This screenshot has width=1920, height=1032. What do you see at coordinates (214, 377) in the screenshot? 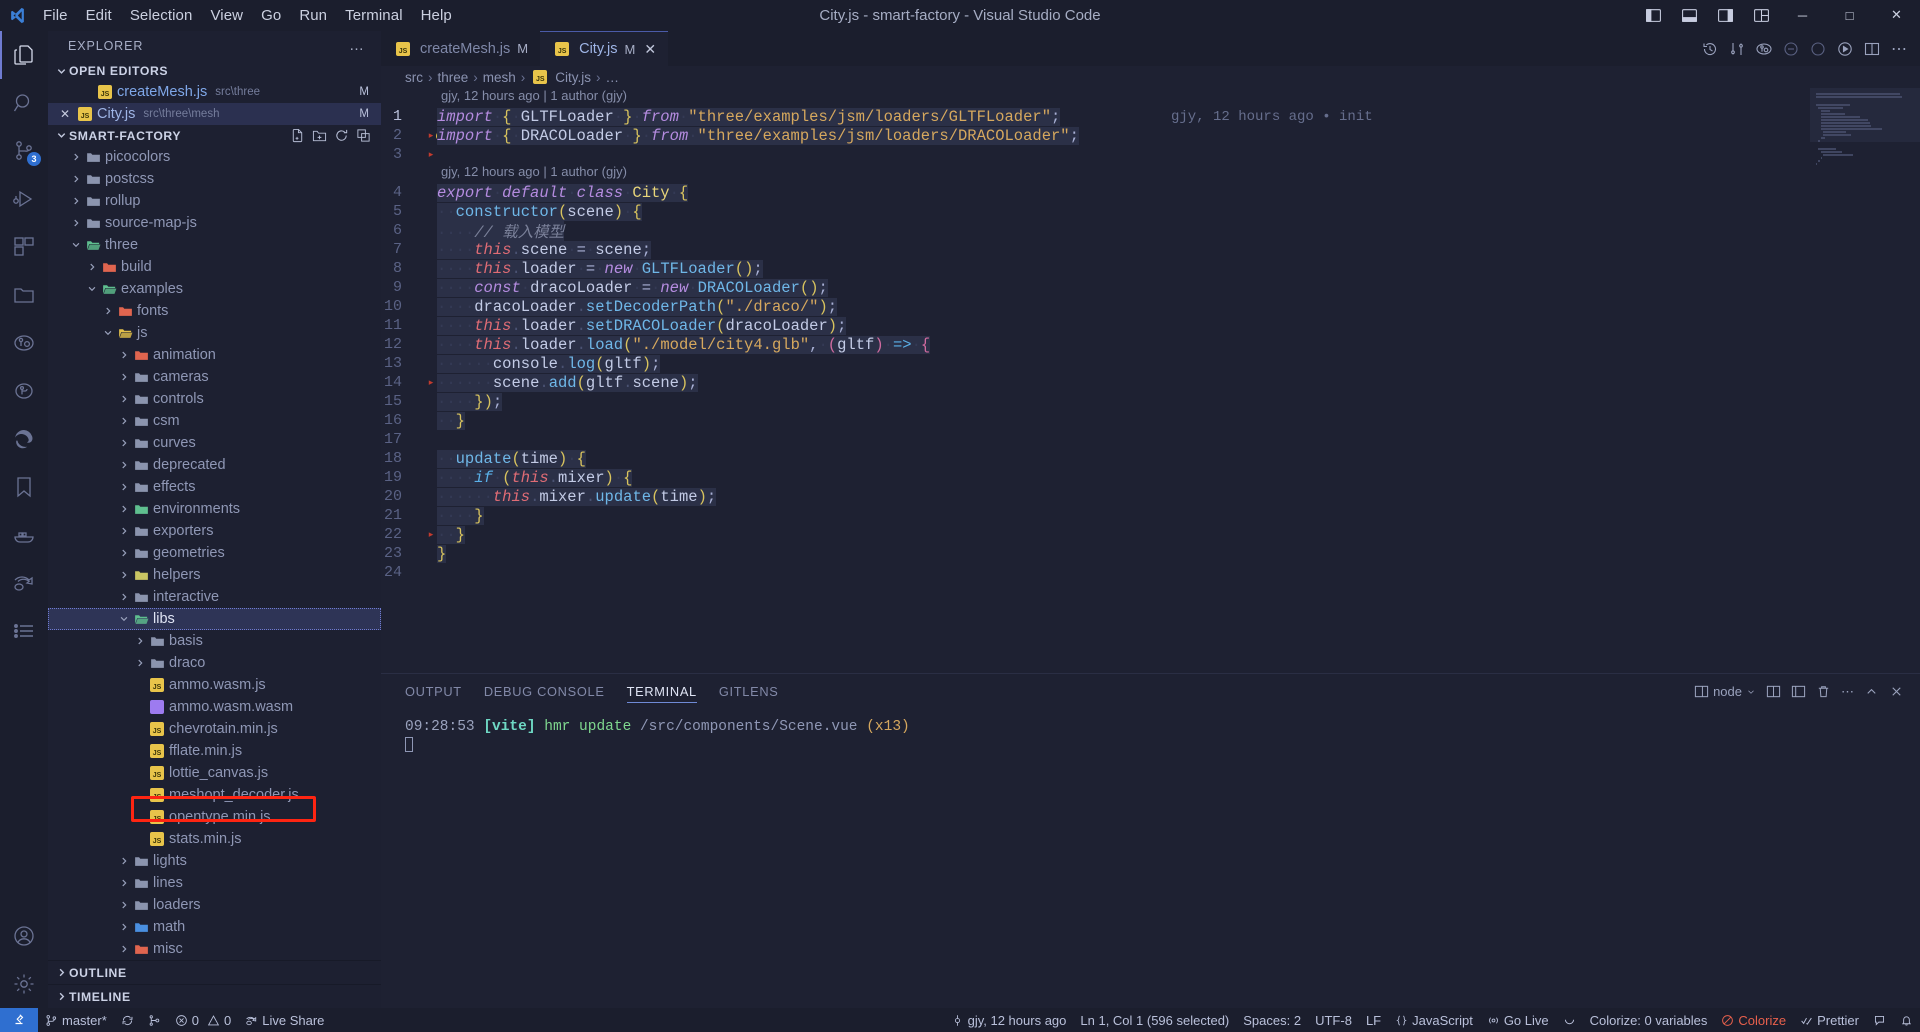
I see `tree-item-cameras: cameras` at bounding box center [214, 377].